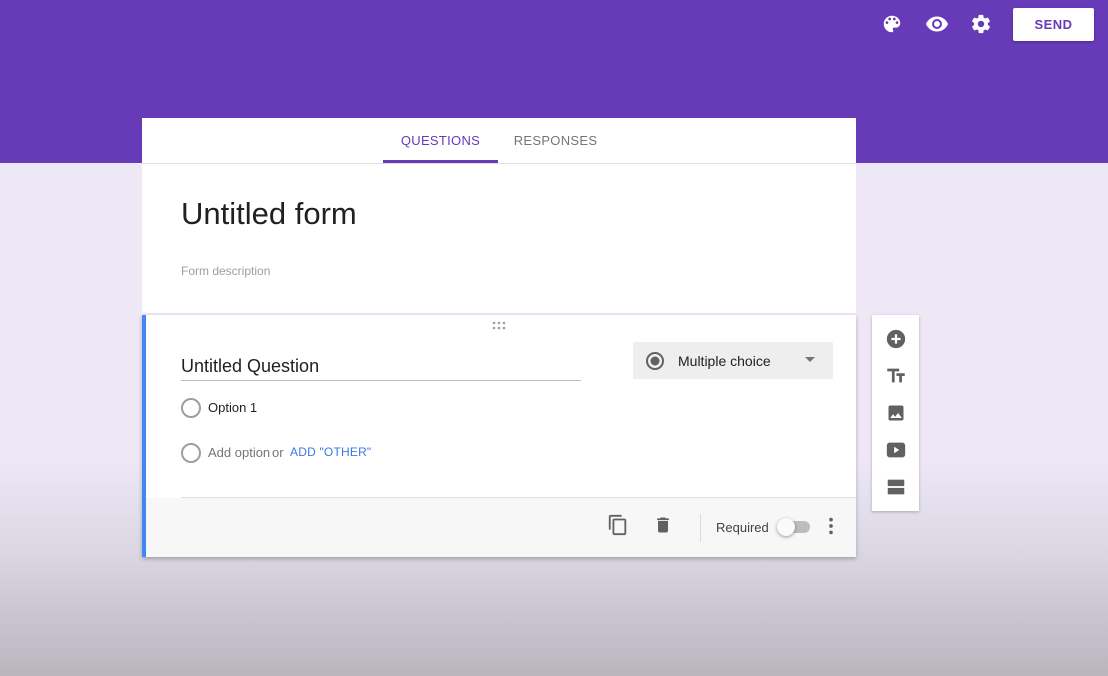 The width and height of the screenshot is (1108, 676). I want to click on send-button: SEND, so click(1053, 24).